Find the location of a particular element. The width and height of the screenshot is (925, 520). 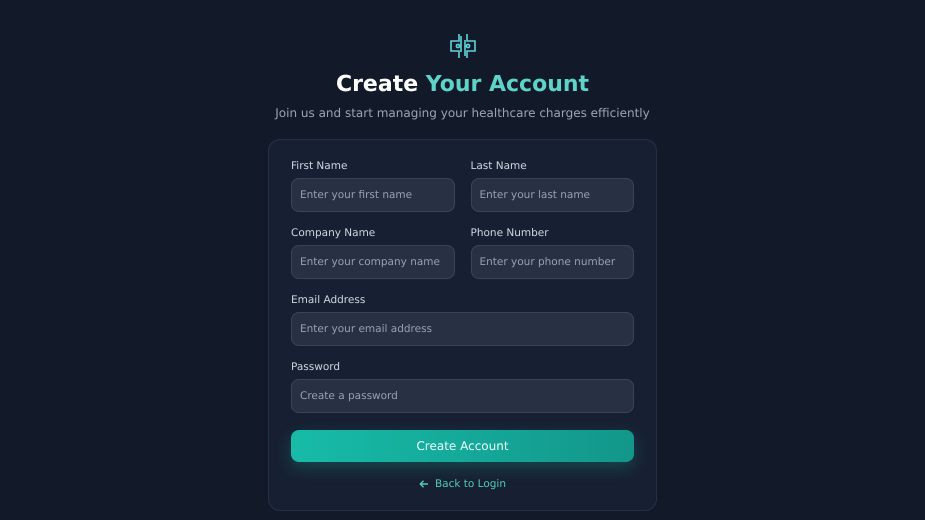

back-to-login-link: Back to Login is located at coordinates (462, 484).